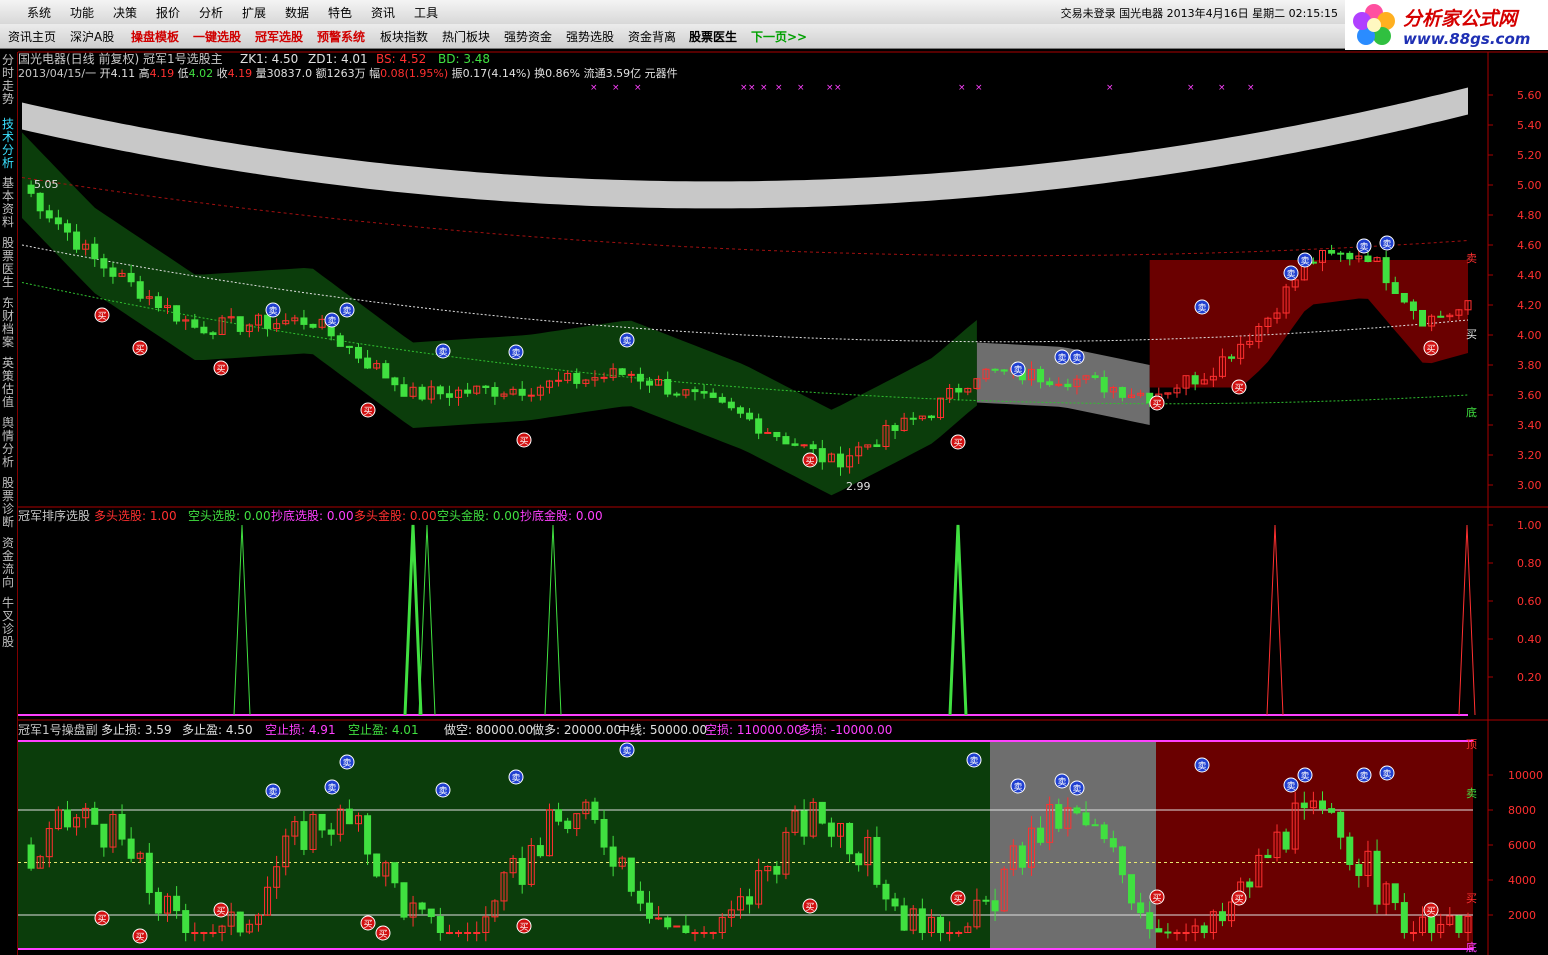  What do you see at coordinates (39, 12) in the screenshot?
I see `menu-system: 系统` at bounding box center [39, 12].